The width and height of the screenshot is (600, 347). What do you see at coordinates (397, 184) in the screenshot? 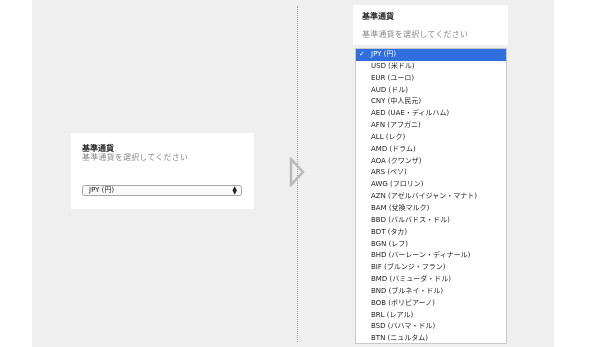
I see `option-label: AWG (フロリン)` at bounding box center [397, 184].